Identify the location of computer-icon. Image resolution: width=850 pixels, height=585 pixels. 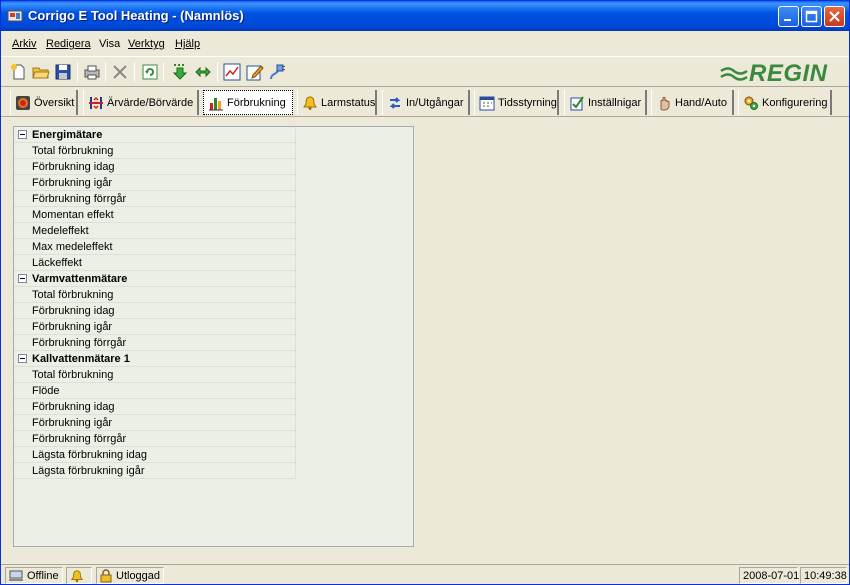
(16, 575).